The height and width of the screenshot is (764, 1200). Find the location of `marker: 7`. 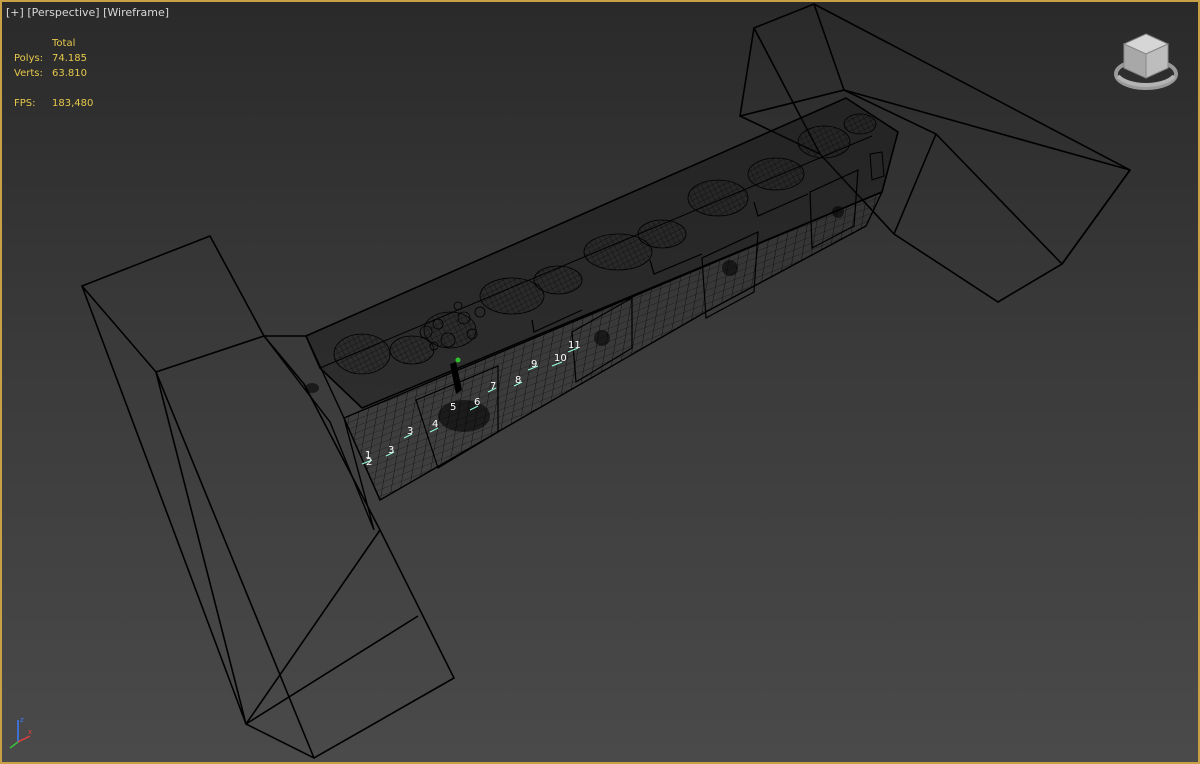

marker: 7 is located at coordinates (491, 387).